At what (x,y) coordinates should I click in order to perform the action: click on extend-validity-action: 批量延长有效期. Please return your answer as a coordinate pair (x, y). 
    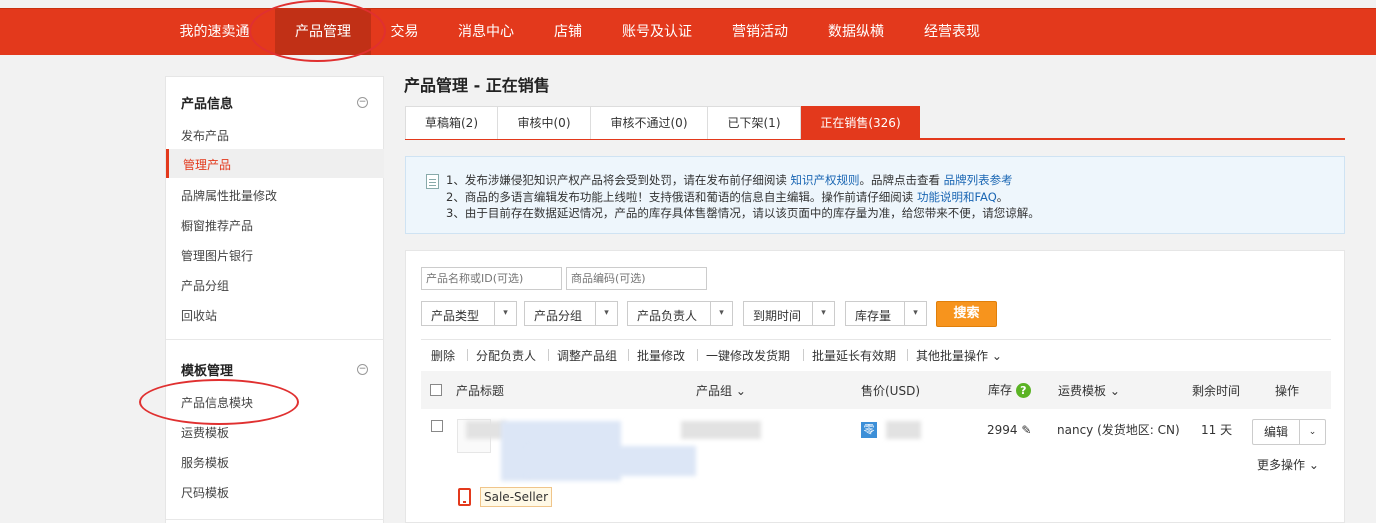
    Looking at the image, I should click on (854, 355).